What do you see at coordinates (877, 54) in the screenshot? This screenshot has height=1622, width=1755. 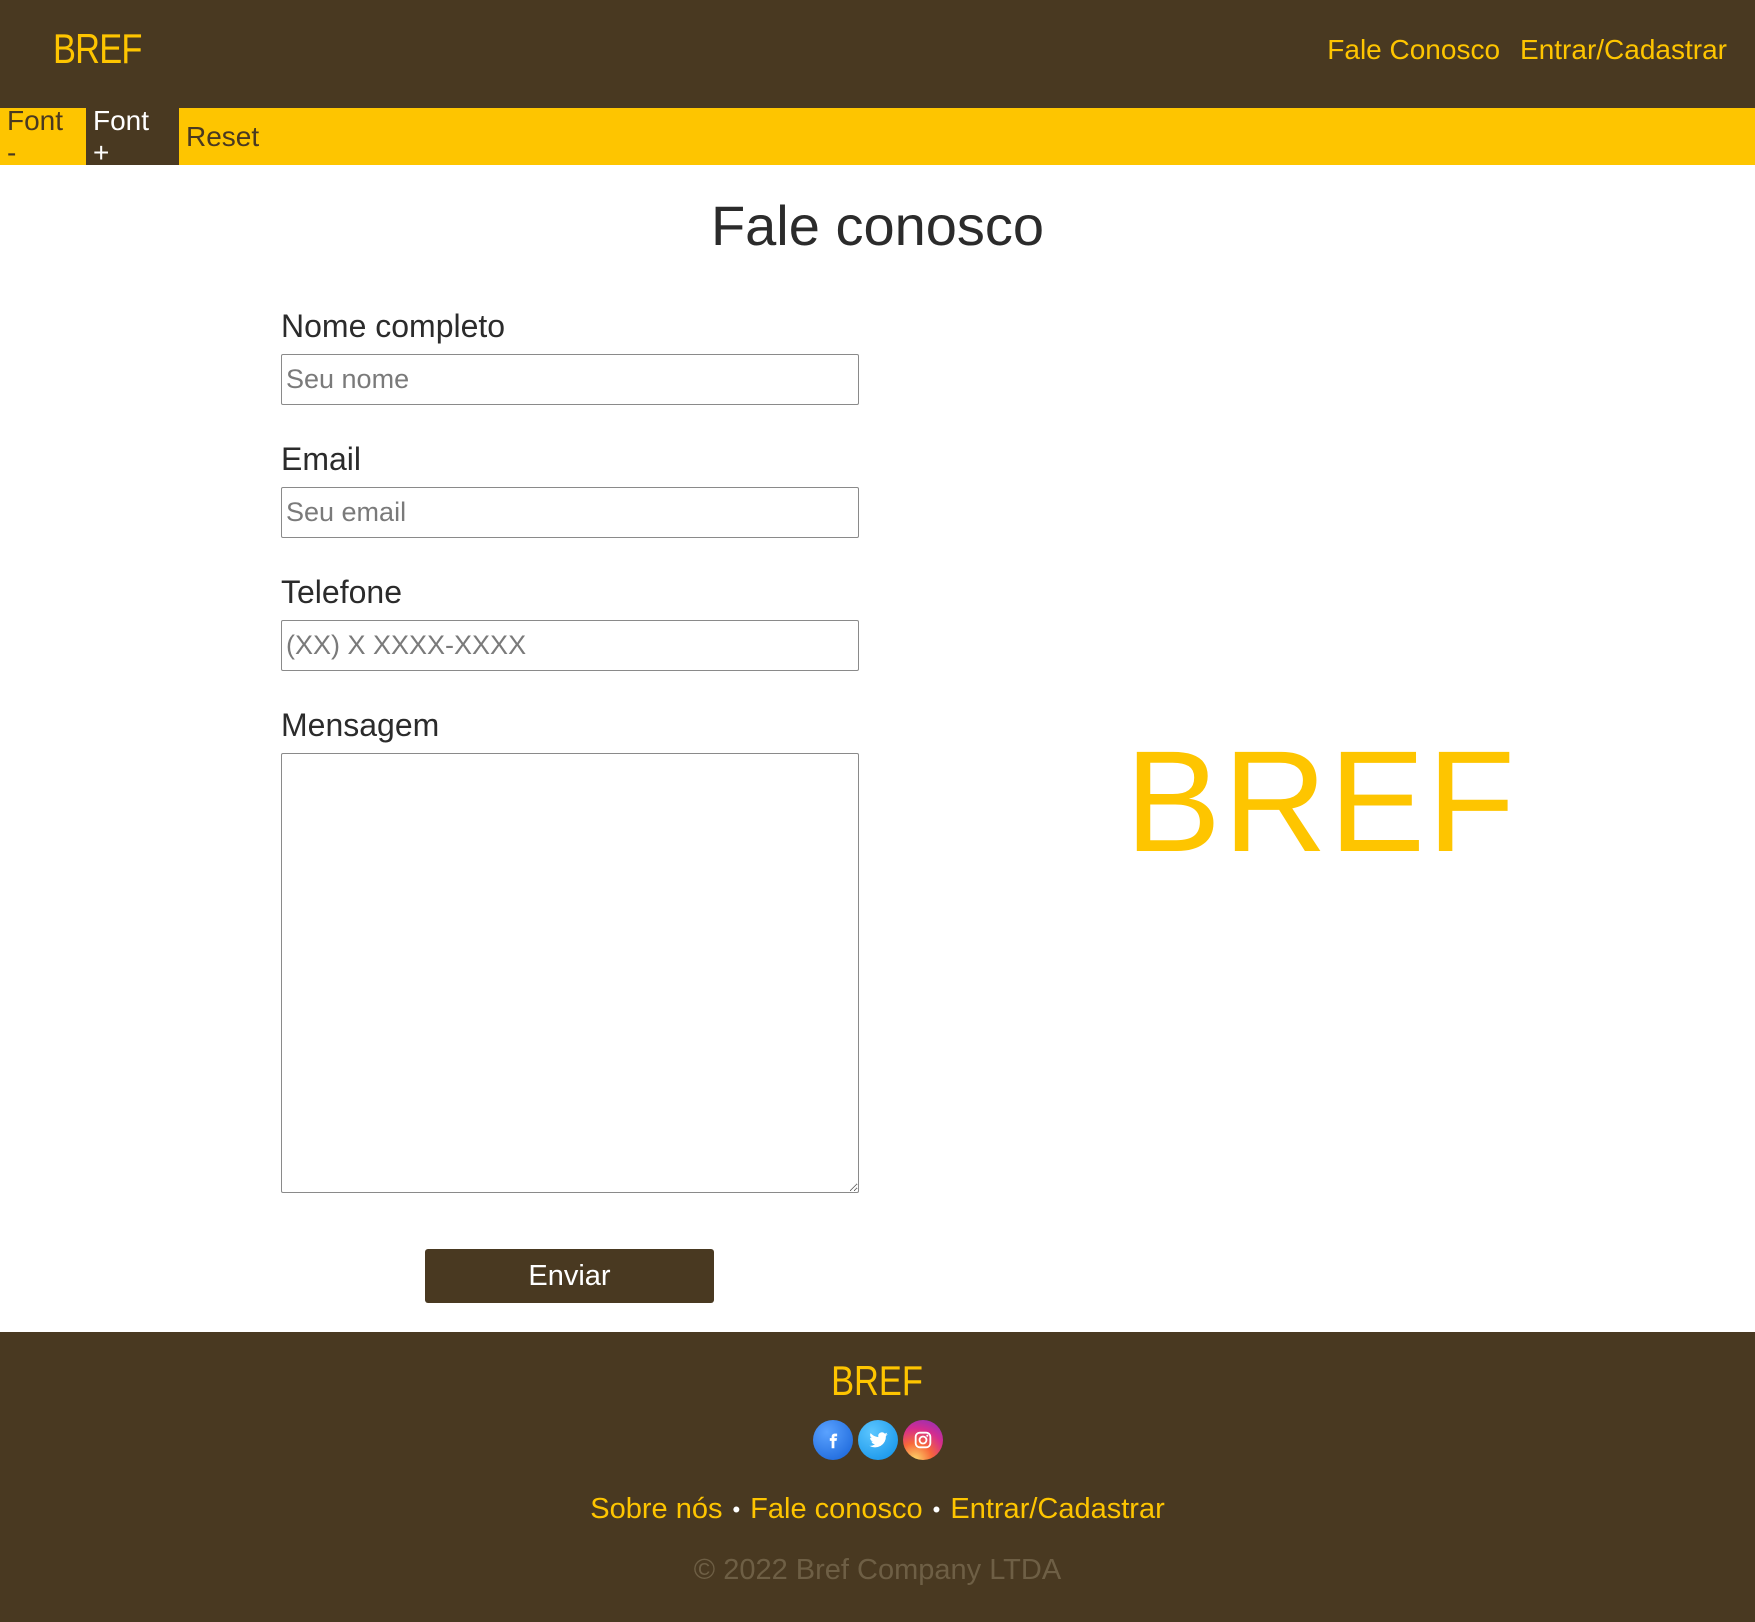 I see `top-header: BREF Fale Conosco Entrar/Cadastrar` at bounding box center [877, 54].